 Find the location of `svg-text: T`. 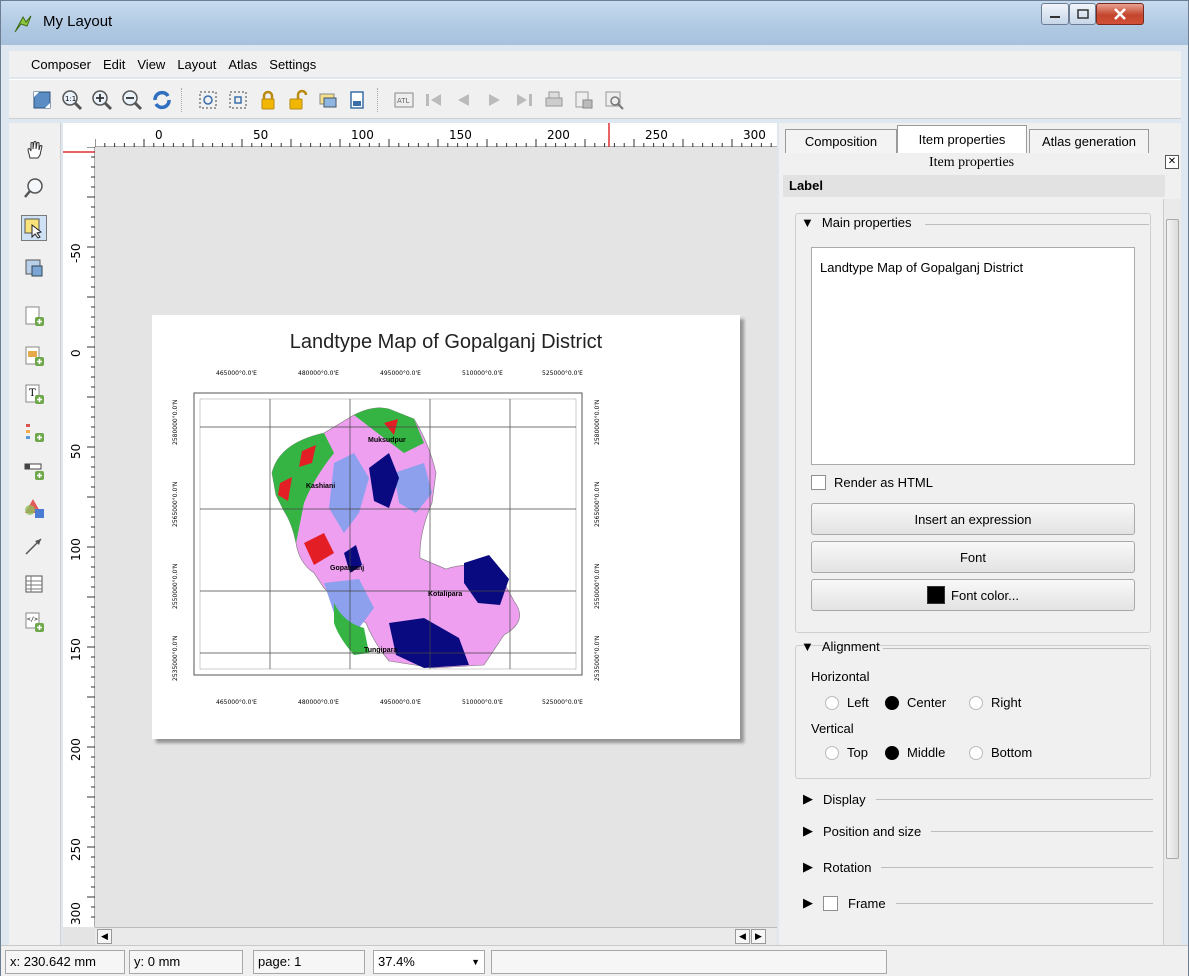

svg-text: T is located at coordinates (32, 393).